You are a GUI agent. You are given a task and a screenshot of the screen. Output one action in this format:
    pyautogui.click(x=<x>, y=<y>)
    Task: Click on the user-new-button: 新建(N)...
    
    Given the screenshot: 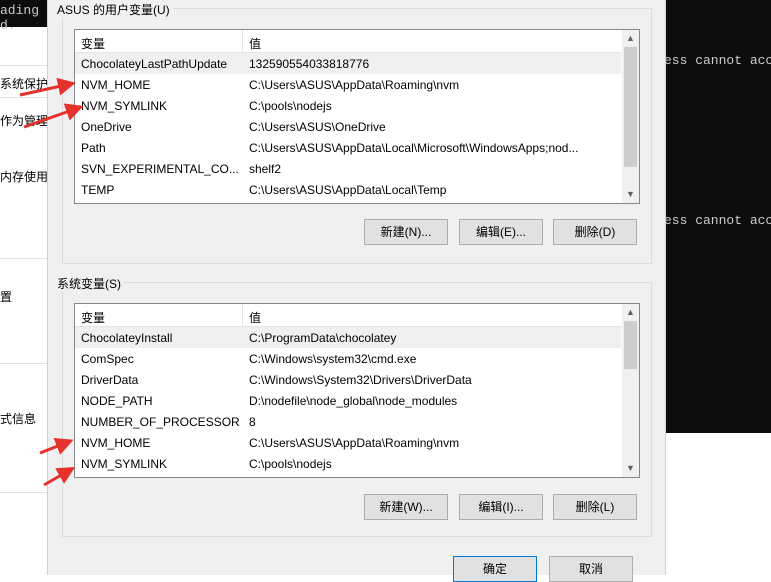 What is the action you would take?
    pyautogui.click(x=406, y=232)
    